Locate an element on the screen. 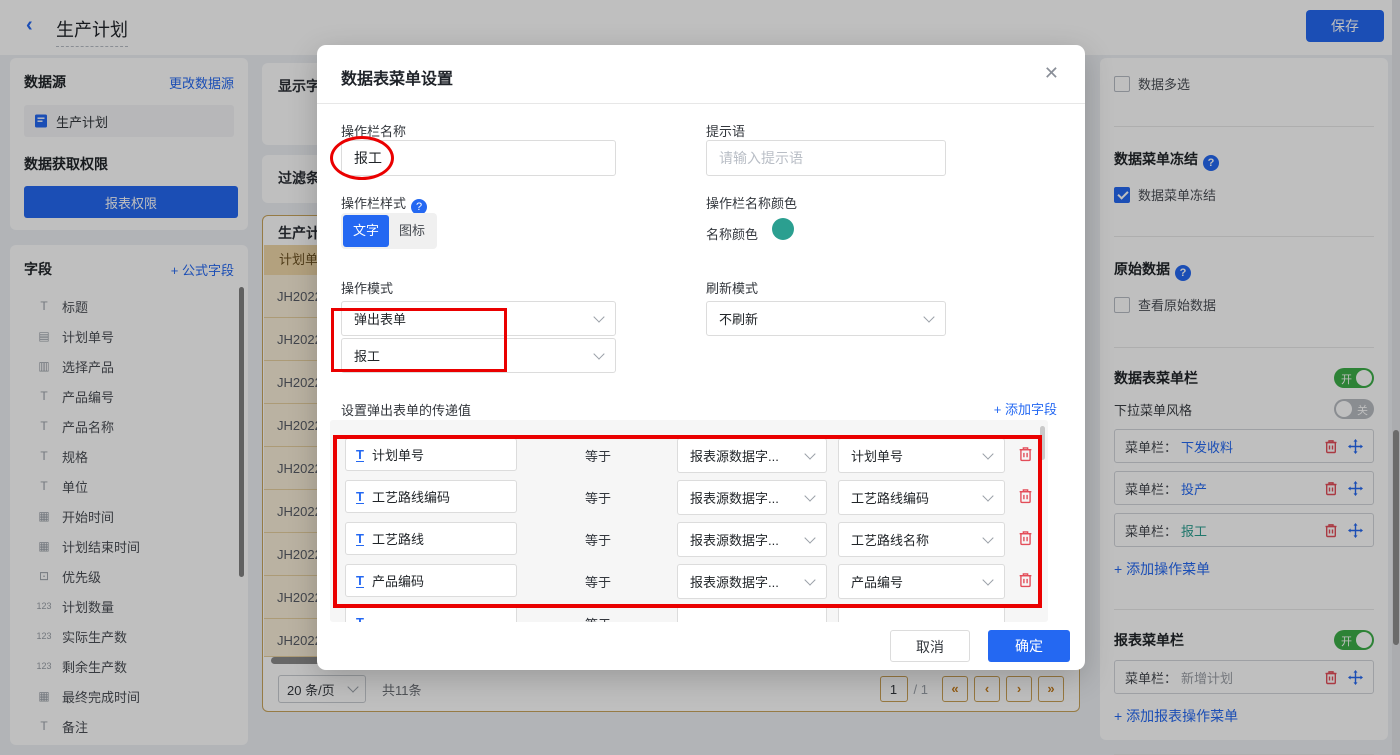  mode-label: 操作模式 is located at coordinates (367, 288).